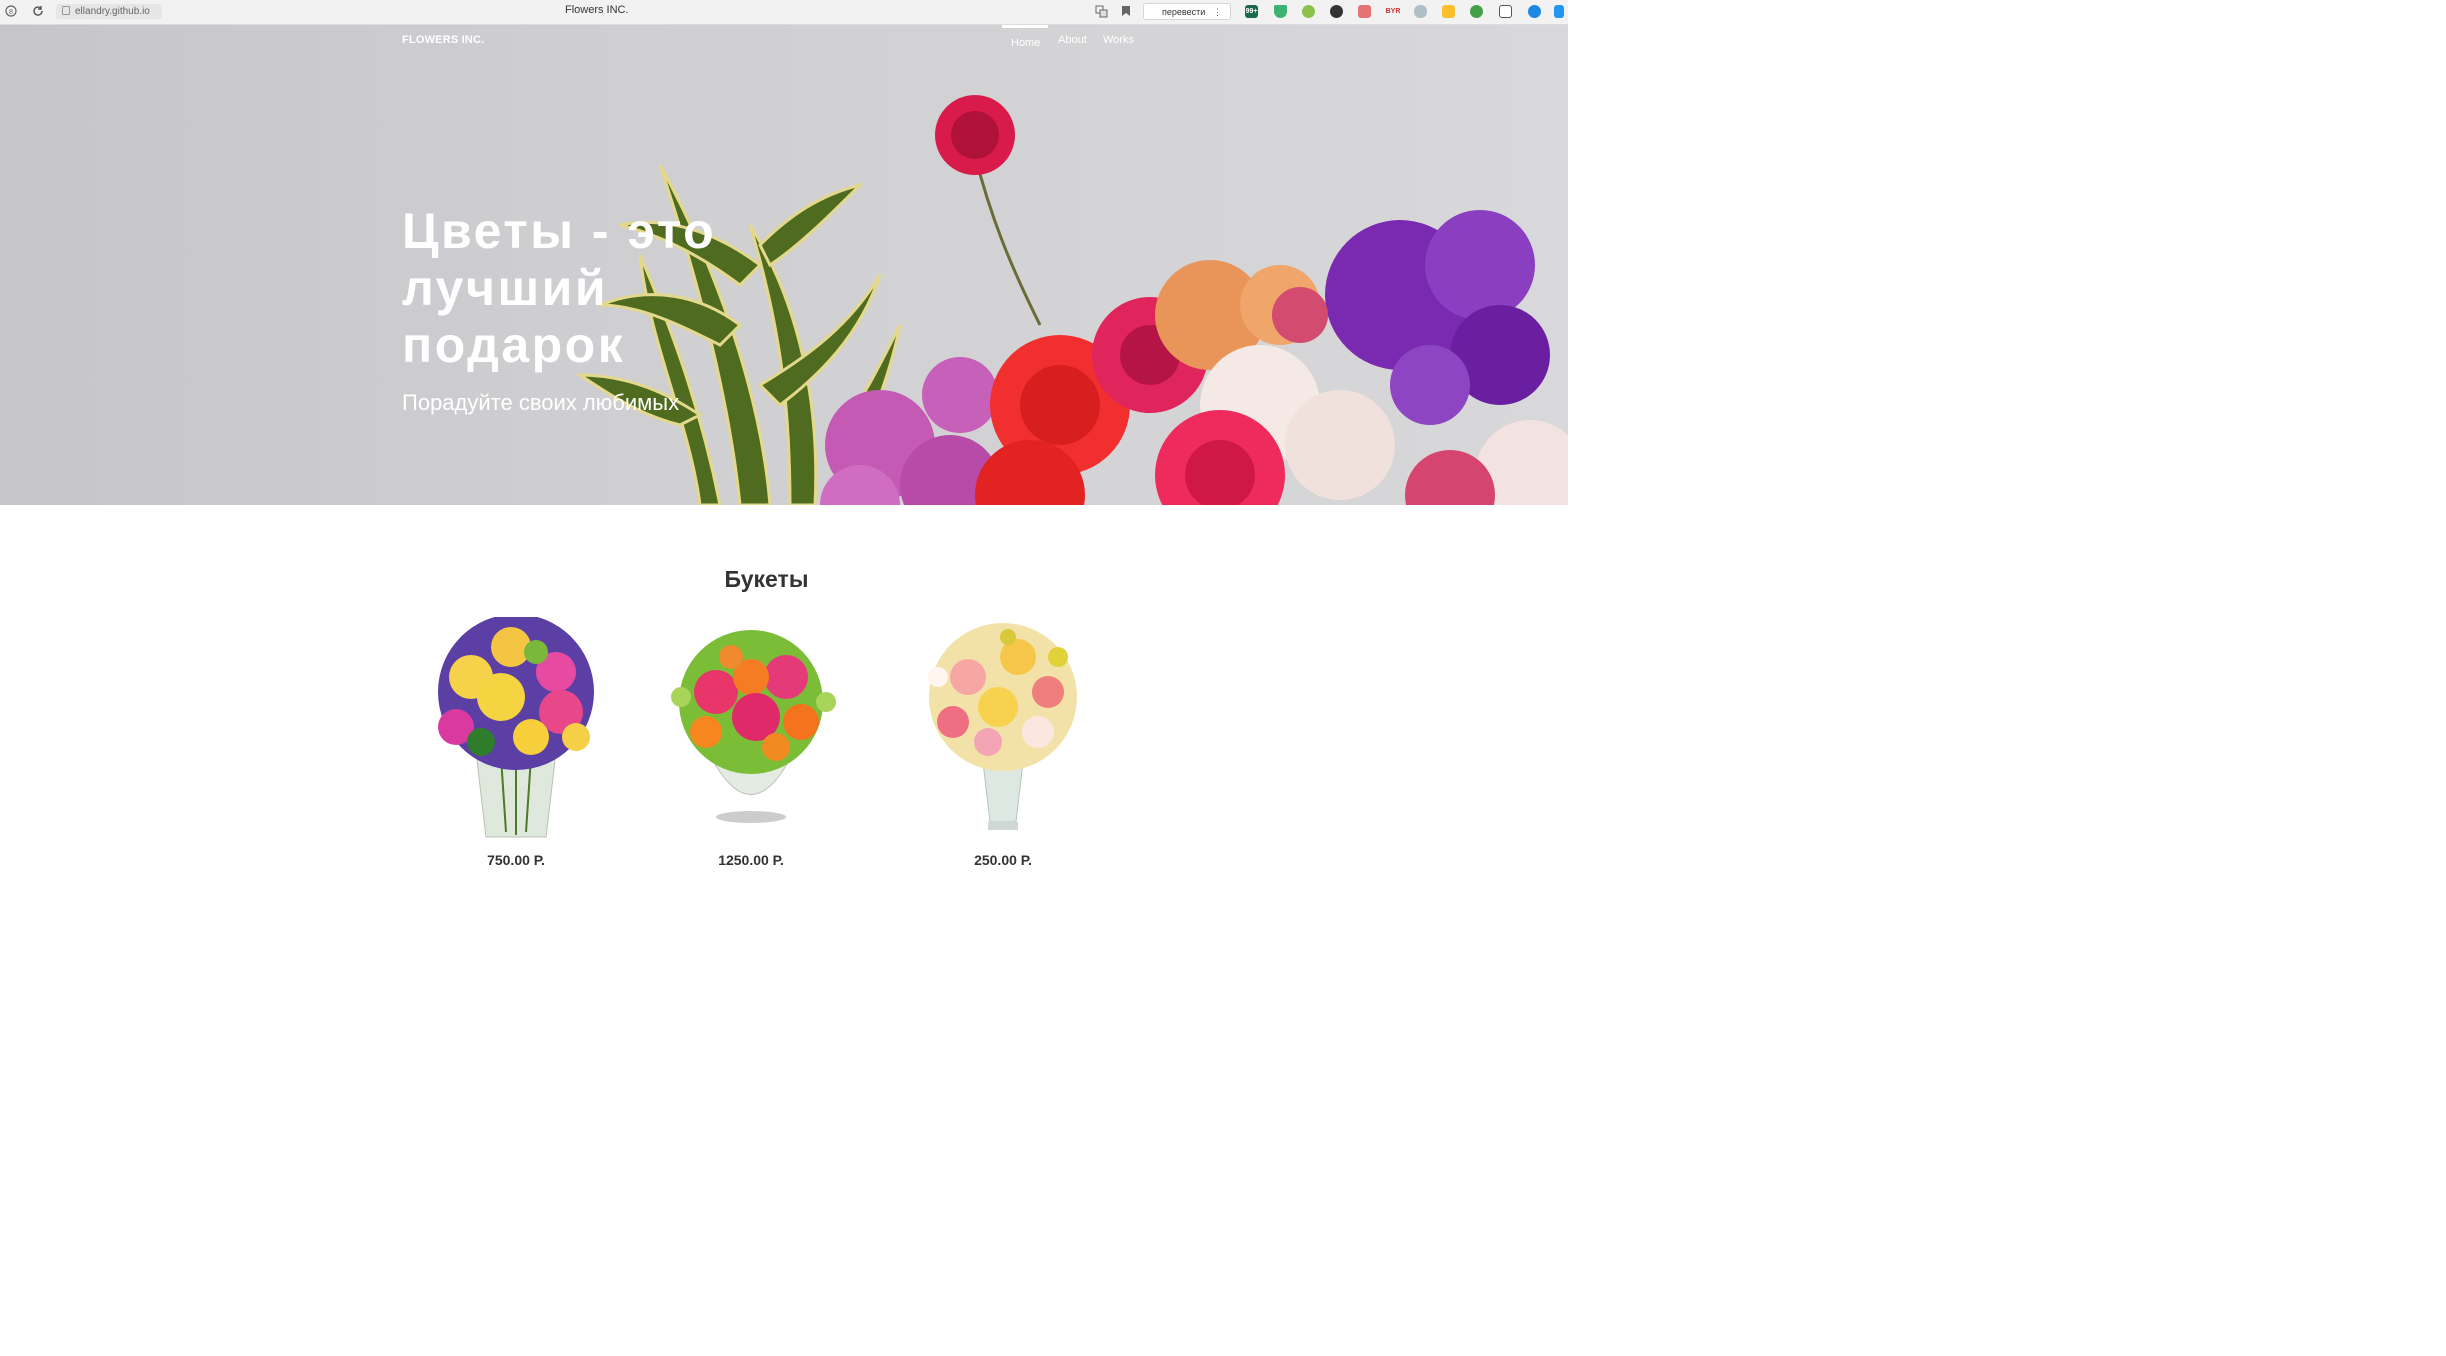 This screenshot has height=1356, width=2446. What do you see at coordinates (559, 288) in the screenshot?
I see `hero-title: Цветы - это лучший подарок` at bounding box center [559, 288].